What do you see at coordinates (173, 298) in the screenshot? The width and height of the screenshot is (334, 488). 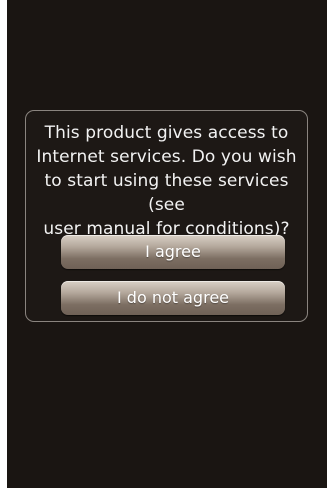 I see `disagree-button: I do not agree` at bounding box center [173, 298].